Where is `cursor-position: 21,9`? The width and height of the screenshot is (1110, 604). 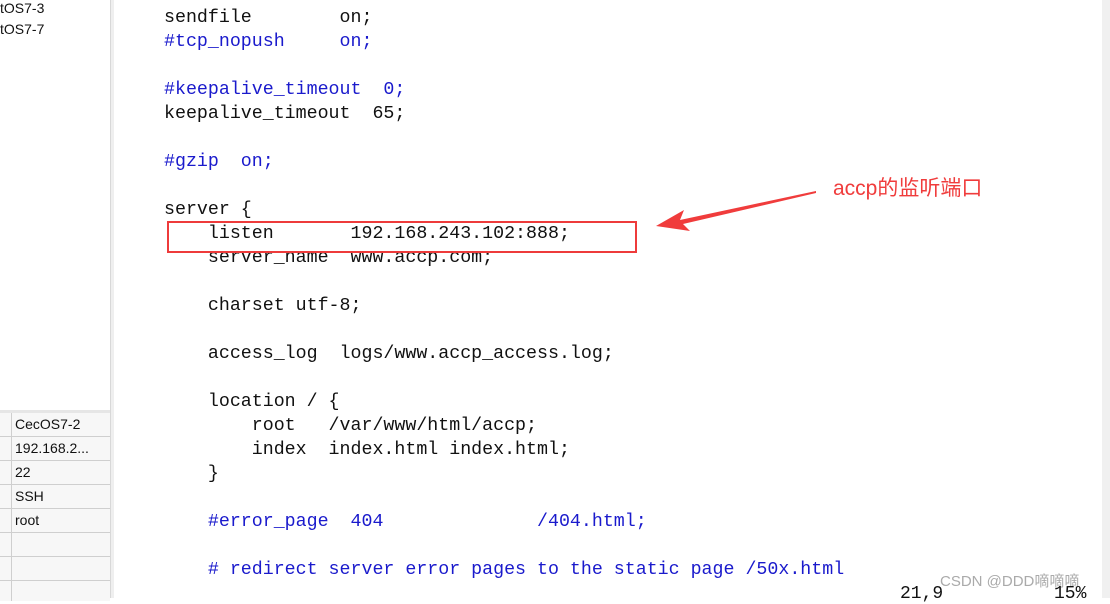 cursor-position: 21,9 is located at coordinates (922, 594).